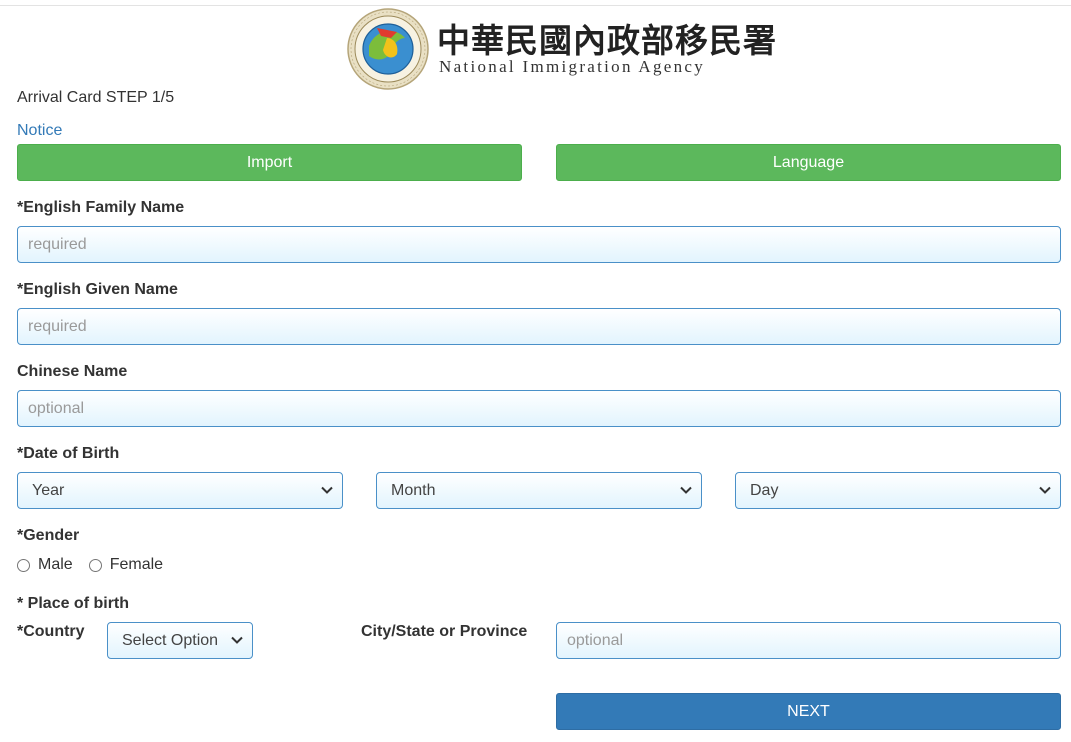 This screenshot has width=1071, height=742. Describe the element at coordinates (572, 66) in the screenshot. I see `agency-name-english: National Immigration Agency` at that location.